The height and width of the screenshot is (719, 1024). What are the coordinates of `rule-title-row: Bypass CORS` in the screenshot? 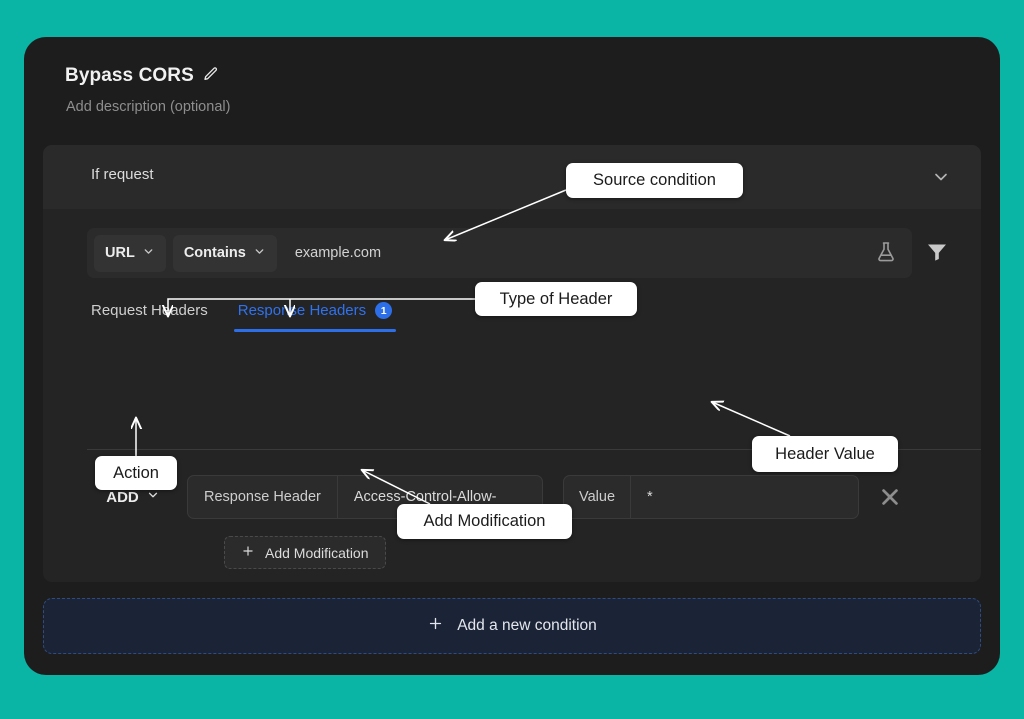 It's located at (142, 76).